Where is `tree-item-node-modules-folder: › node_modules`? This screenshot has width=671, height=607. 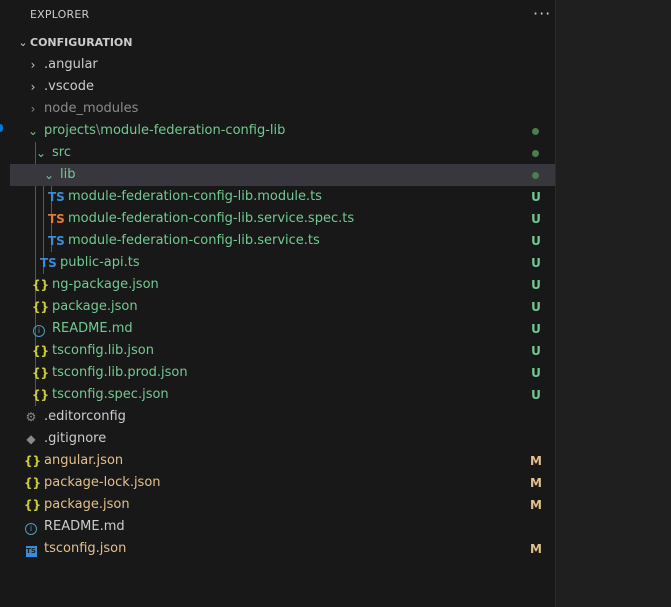
tree-item-node-modules-folder: › node_modules is located at coordinates (282, 109).